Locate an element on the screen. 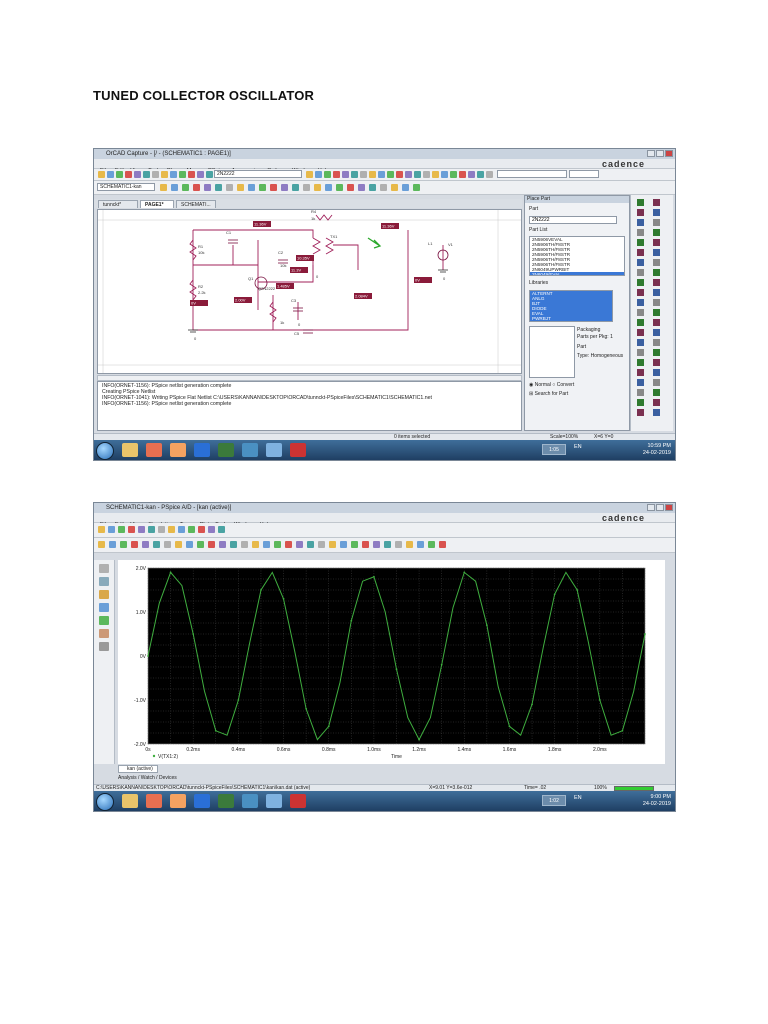 The width and height of the screenshot is (768, 1024). taskbar-card: 1:05 is located at coordinates (554, 449).